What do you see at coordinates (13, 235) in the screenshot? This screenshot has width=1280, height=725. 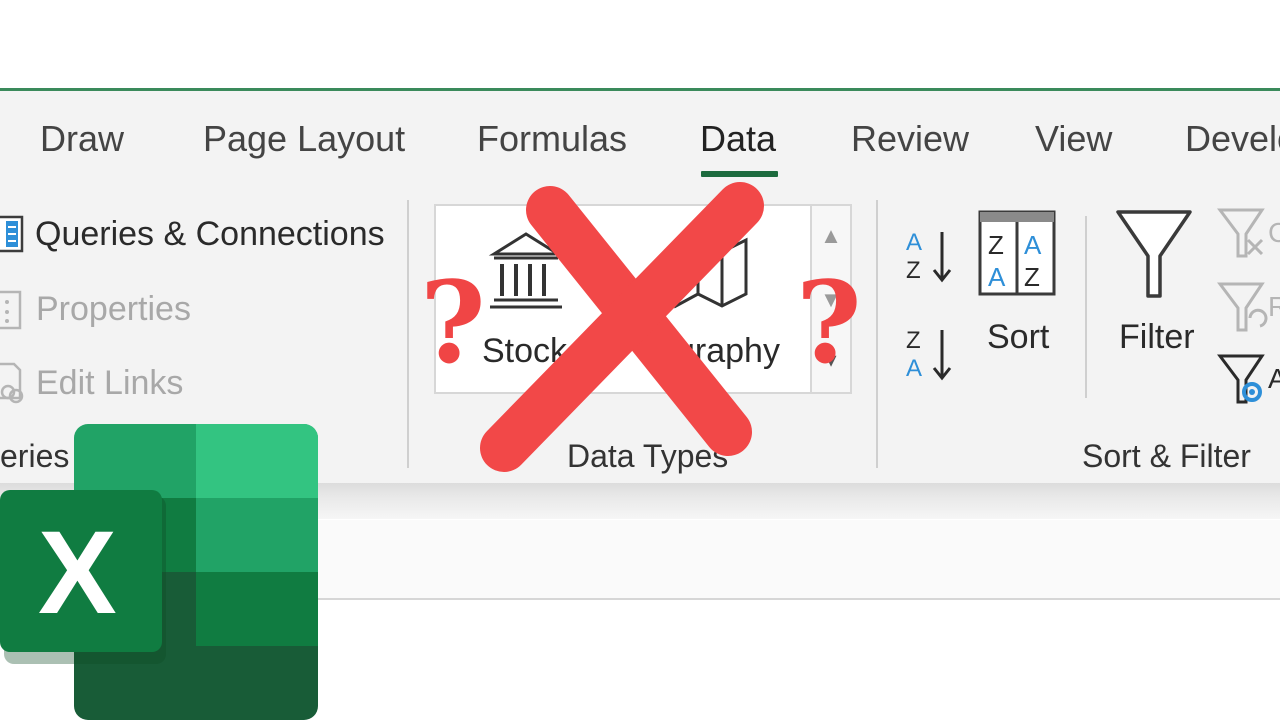 I see `queries-connections-icon` at bounding box center [13, 235].